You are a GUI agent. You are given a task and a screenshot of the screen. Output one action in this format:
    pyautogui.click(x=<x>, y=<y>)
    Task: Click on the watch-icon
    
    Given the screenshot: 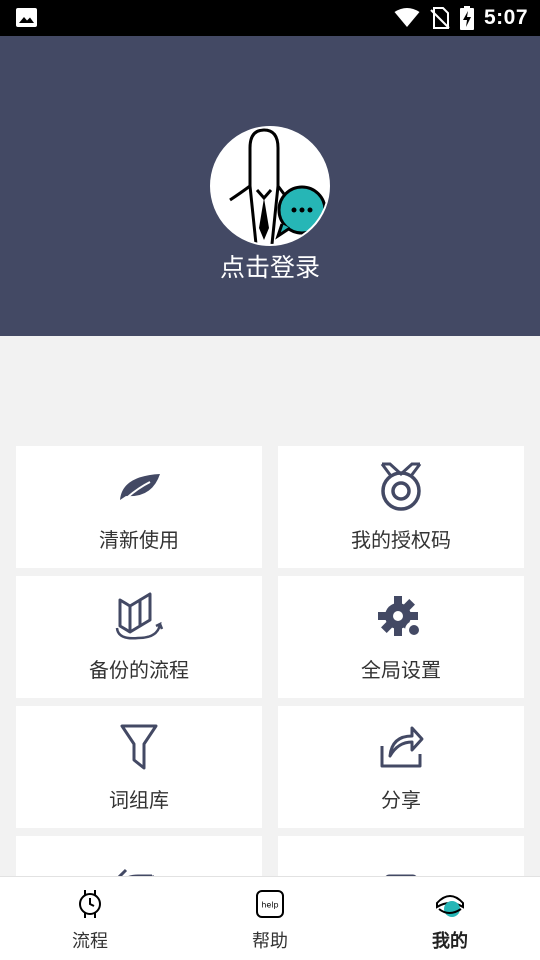 What is the action you would take?
    pyautogui.click(x=90, y=904)
    